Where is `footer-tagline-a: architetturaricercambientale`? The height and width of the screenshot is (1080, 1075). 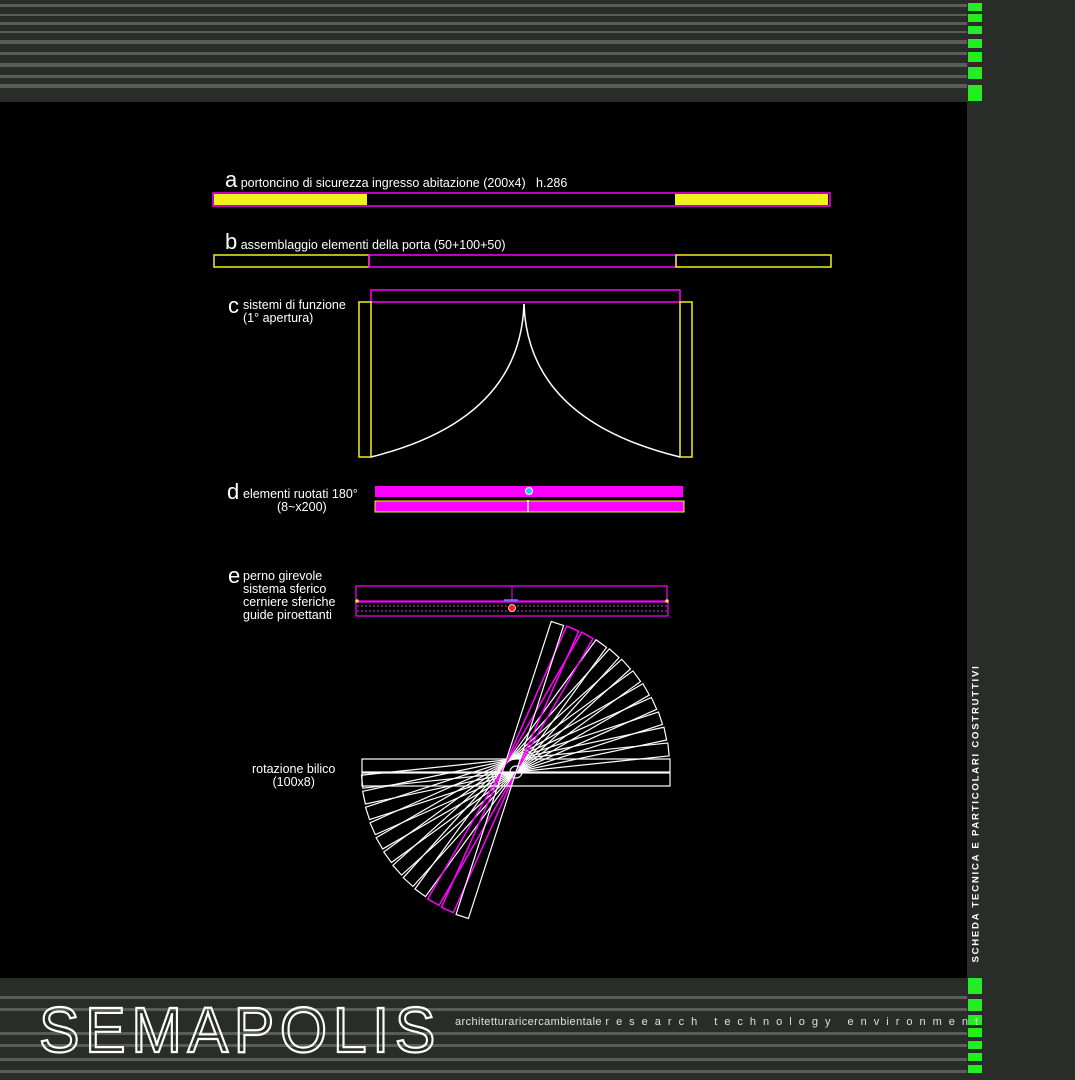
footer-tagline-a: architetturaricercambientale is located at coordinates (528, 1022).